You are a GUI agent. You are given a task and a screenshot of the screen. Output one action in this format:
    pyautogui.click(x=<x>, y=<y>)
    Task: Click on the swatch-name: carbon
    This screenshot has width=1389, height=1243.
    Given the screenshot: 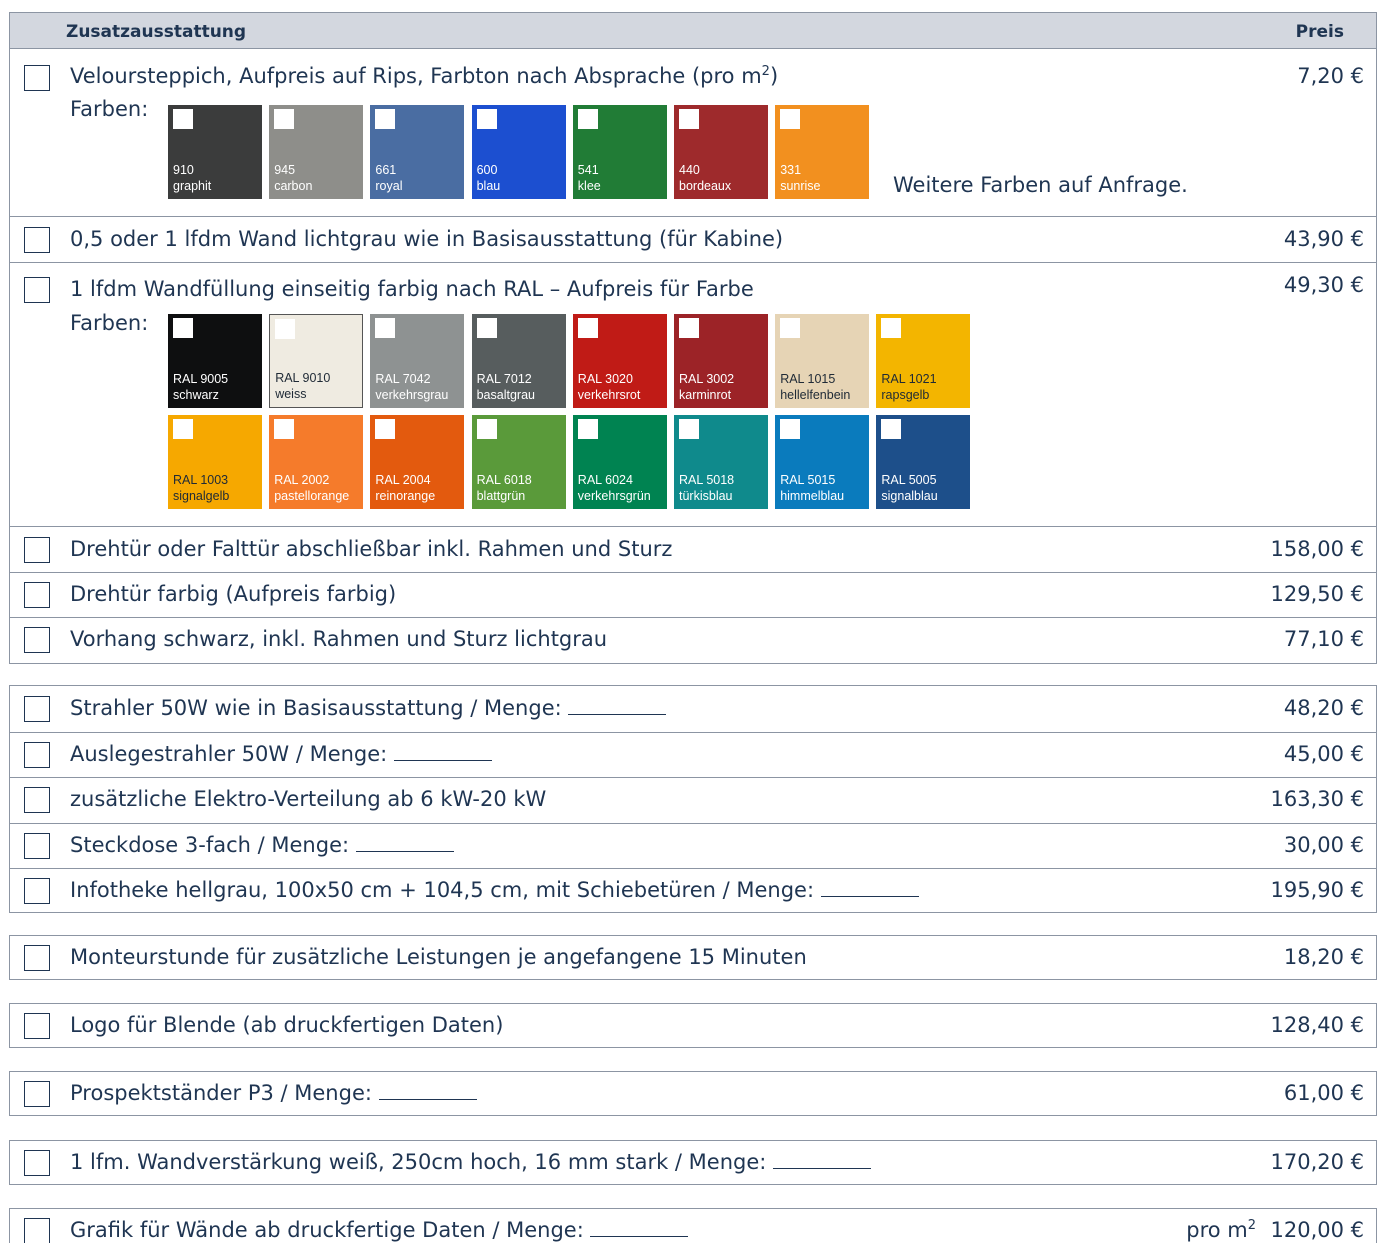 What is the action you would take?
    pyautogui.click(x=293, y=186)
    